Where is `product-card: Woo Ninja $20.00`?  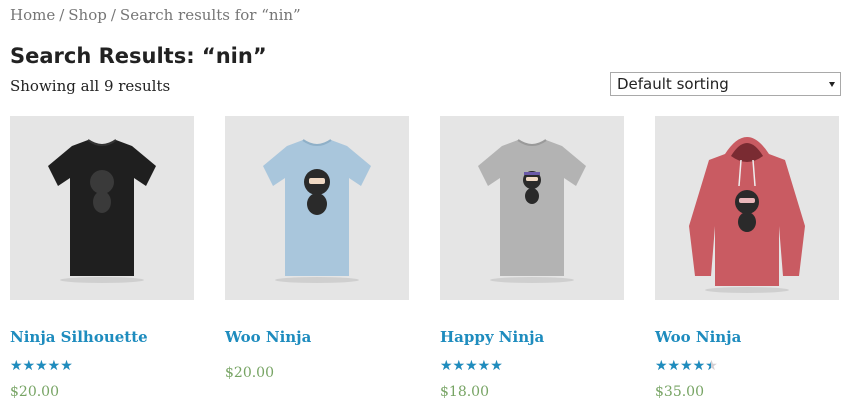
product-card: Woo Ninja $20.00 is located at coordinates (317, 248).